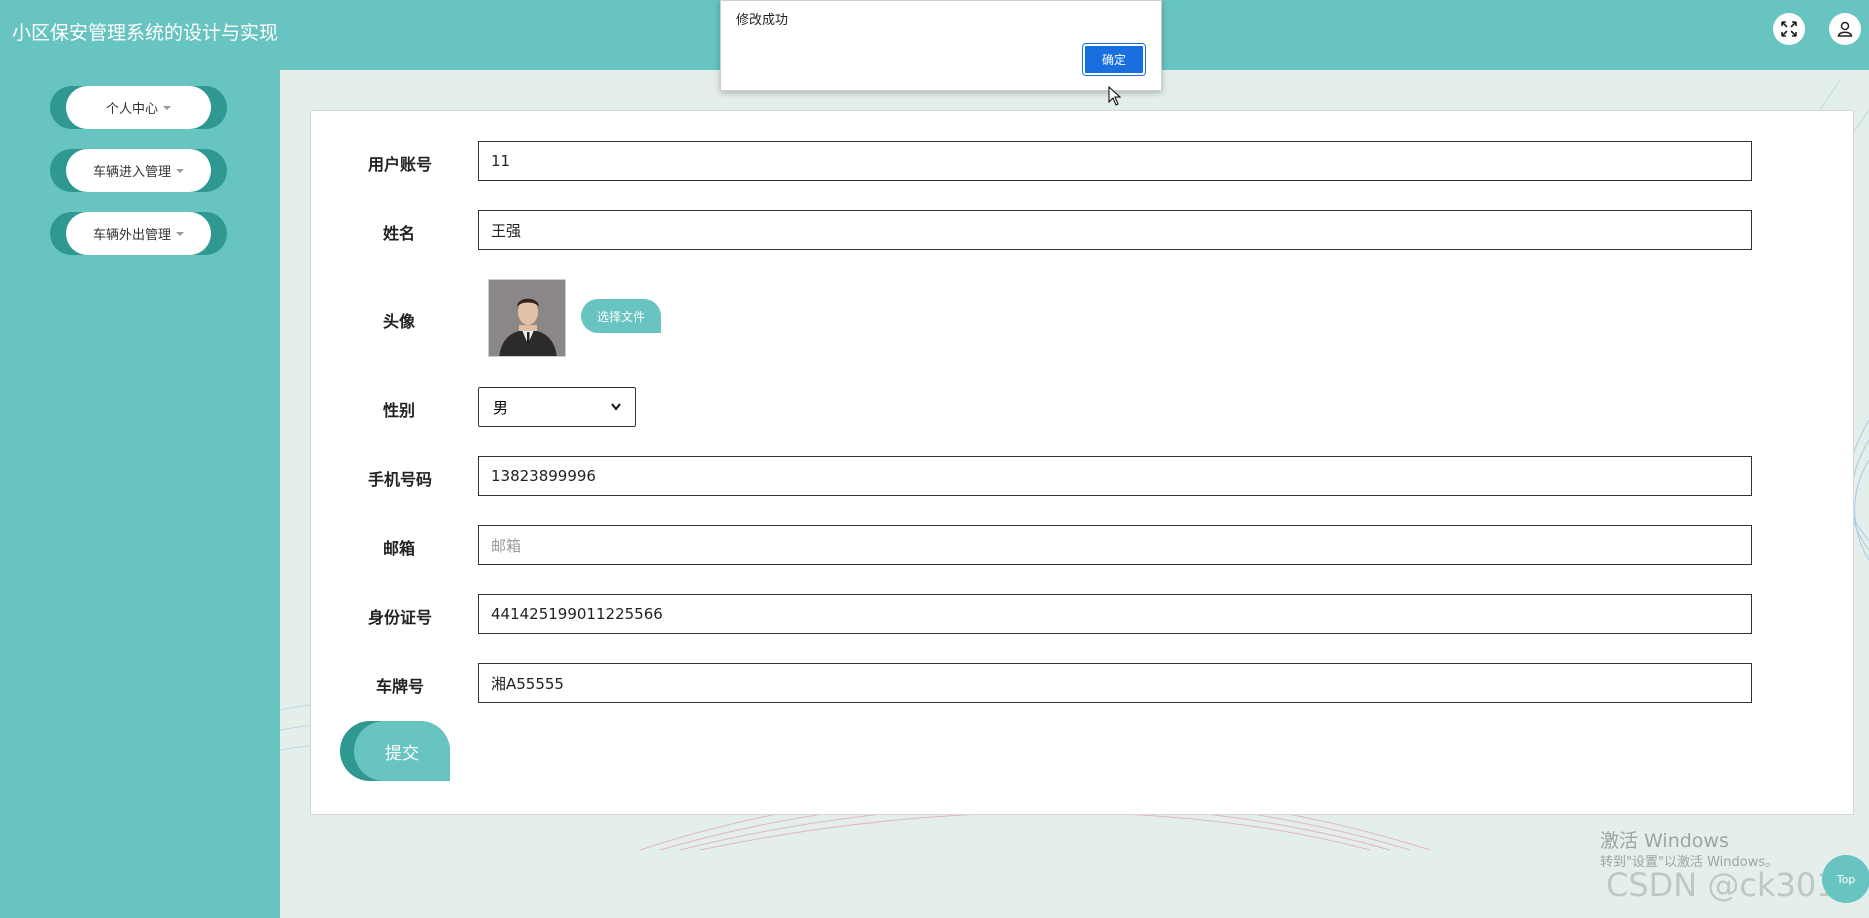 The width and height of the screenshot is (1869, 918). What do you see at coordinates (400, 617) in the screenshot?
I see `field-label: 身份证号` at bounding box center [400, 617].